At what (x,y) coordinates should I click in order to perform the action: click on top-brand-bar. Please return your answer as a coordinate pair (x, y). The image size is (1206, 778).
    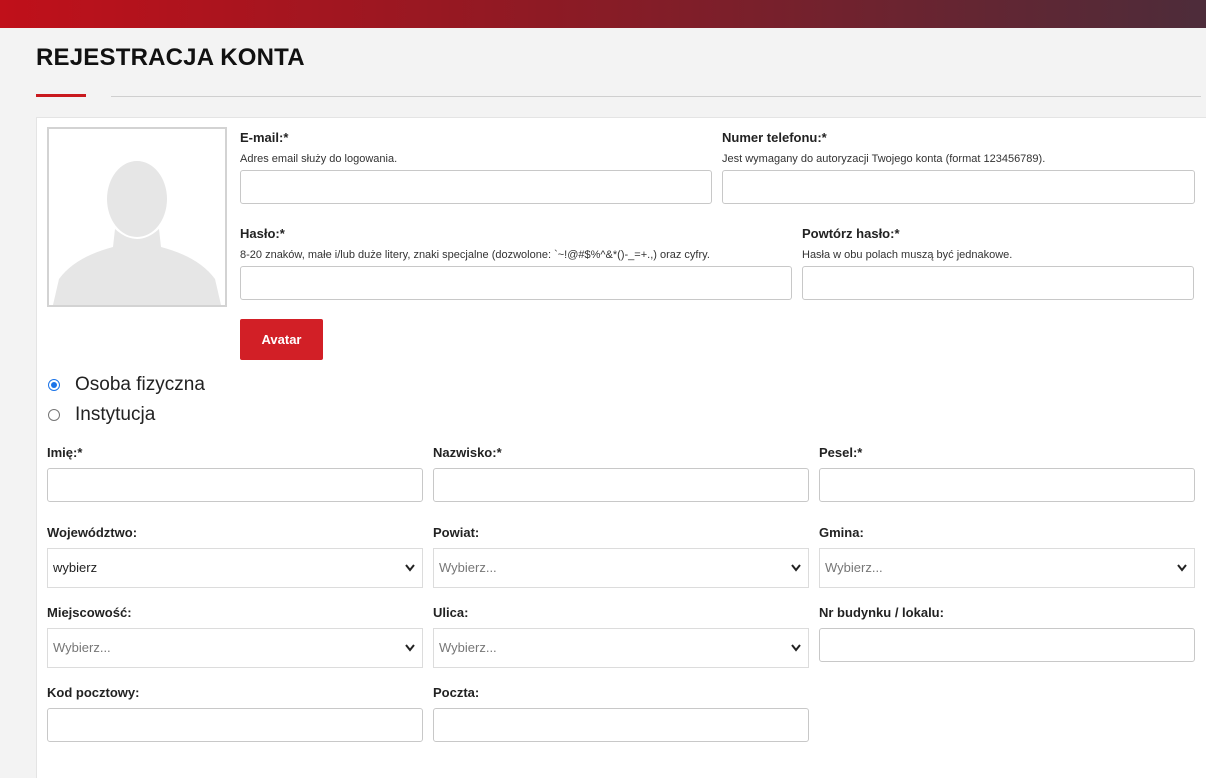
    Looking at the image, I should click on (603, 14).